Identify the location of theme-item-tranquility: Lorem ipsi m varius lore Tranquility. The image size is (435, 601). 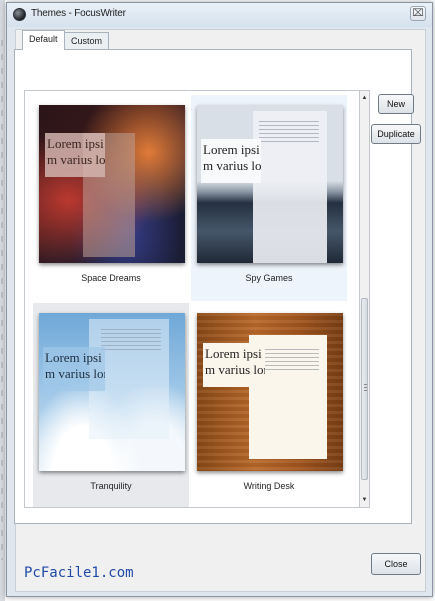
(111, 405).